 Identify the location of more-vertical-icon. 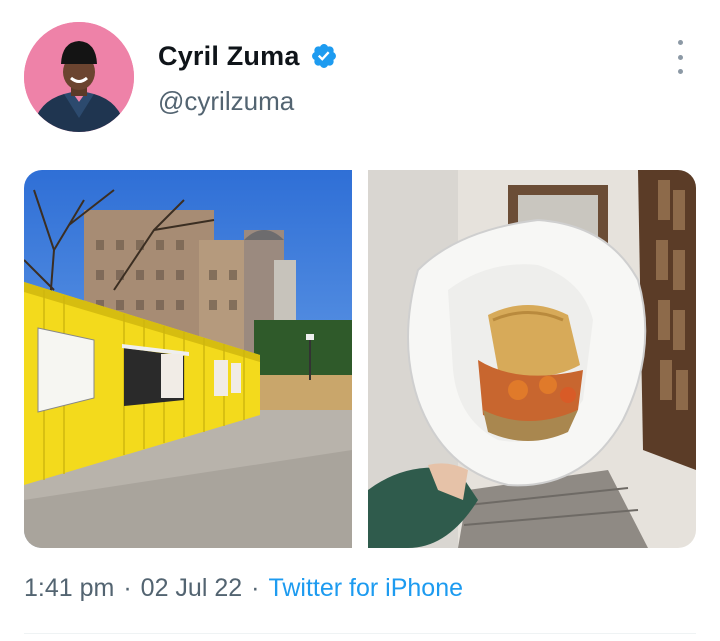
(680, 57).